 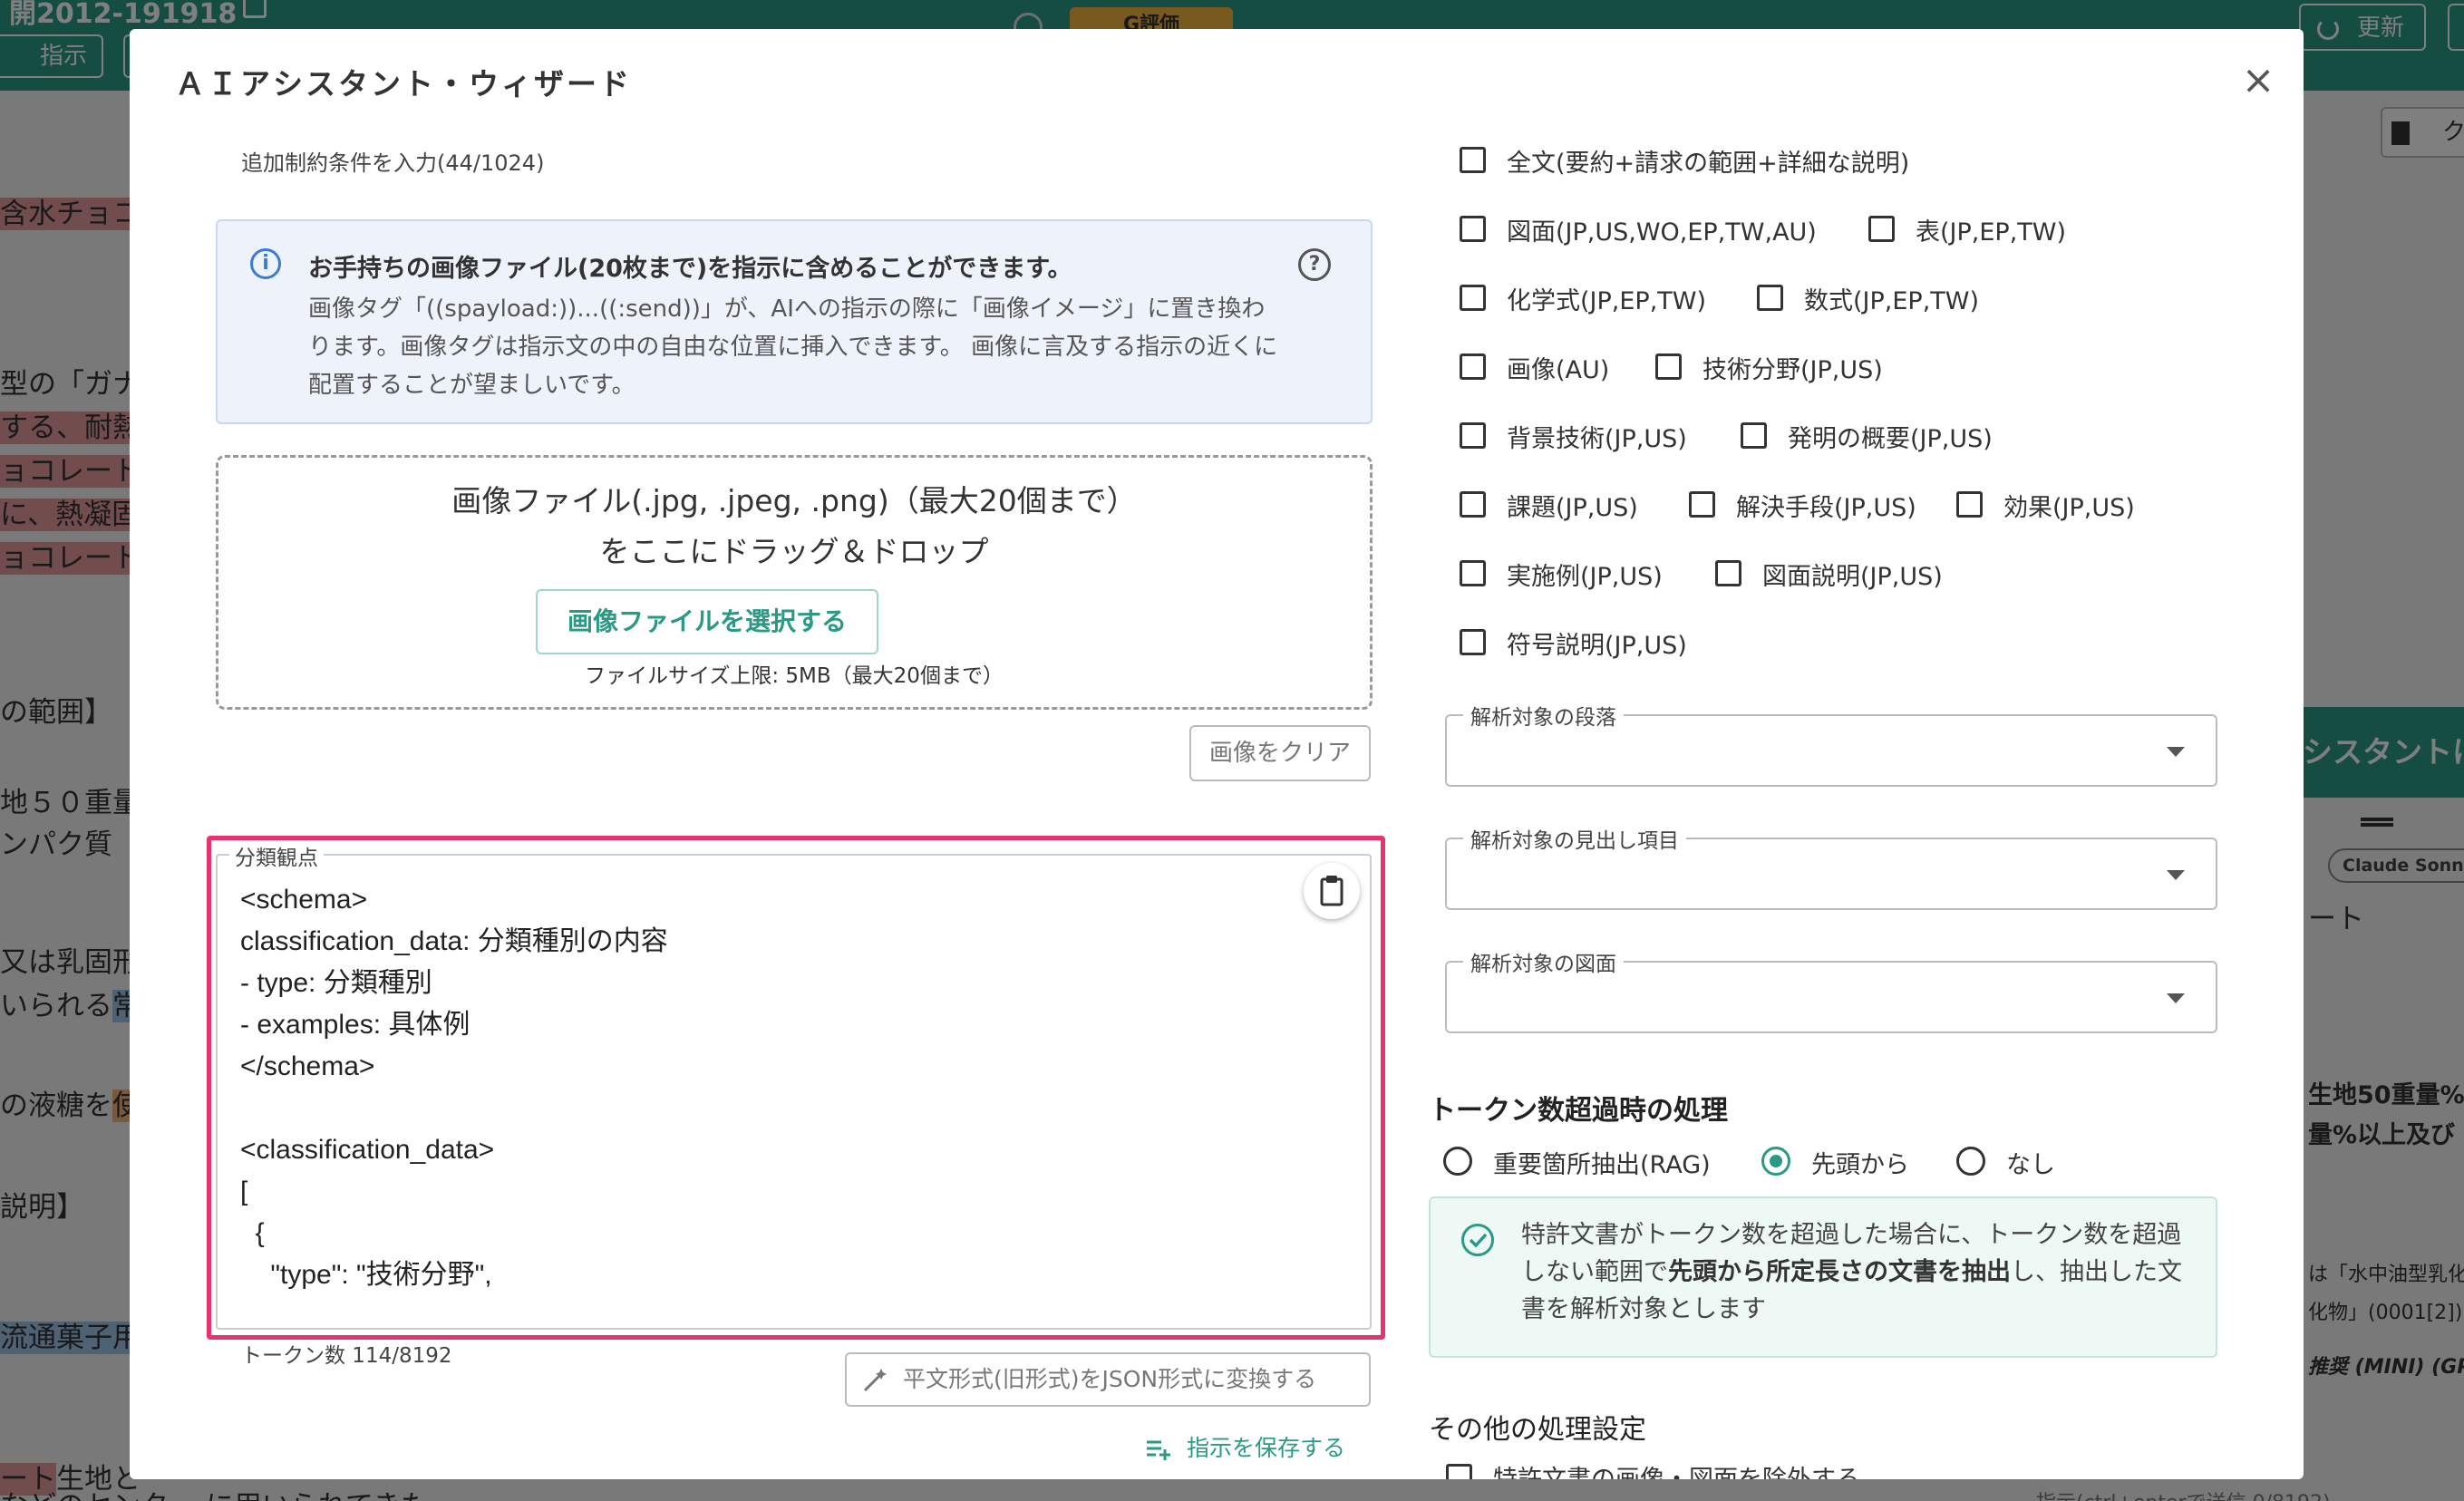 I want to click on check-circle-icon, so click(x=1477, y=1240).